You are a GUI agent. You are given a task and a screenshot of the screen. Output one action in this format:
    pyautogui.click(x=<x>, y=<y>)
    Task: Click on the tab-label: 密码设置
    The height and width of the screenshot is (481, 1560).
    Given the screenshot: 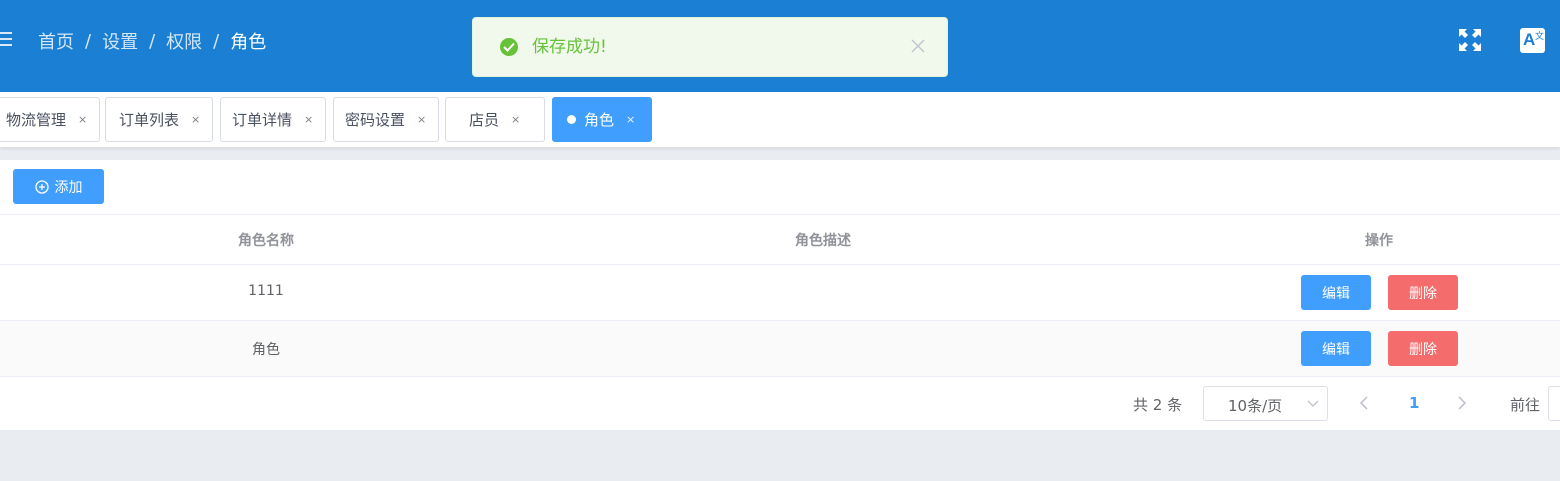 What is the action you would take?
    pyautogui.click(x=375, y=120)
    